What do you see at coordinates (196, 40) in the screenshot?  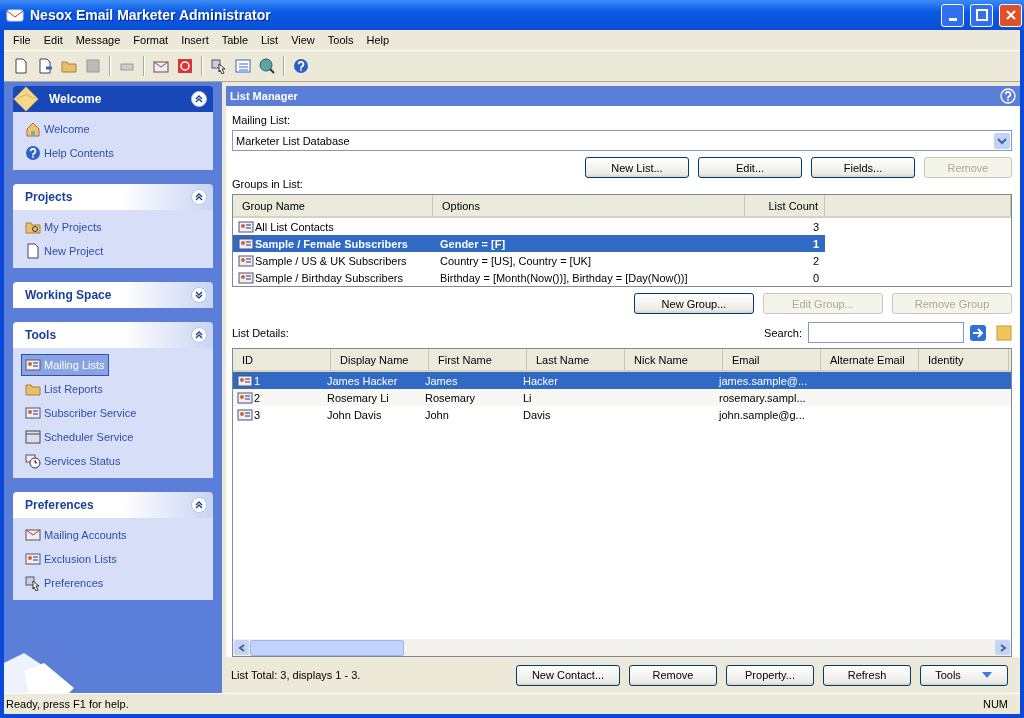 I see `menu-item: Insert` at bounding box center [196, 40].